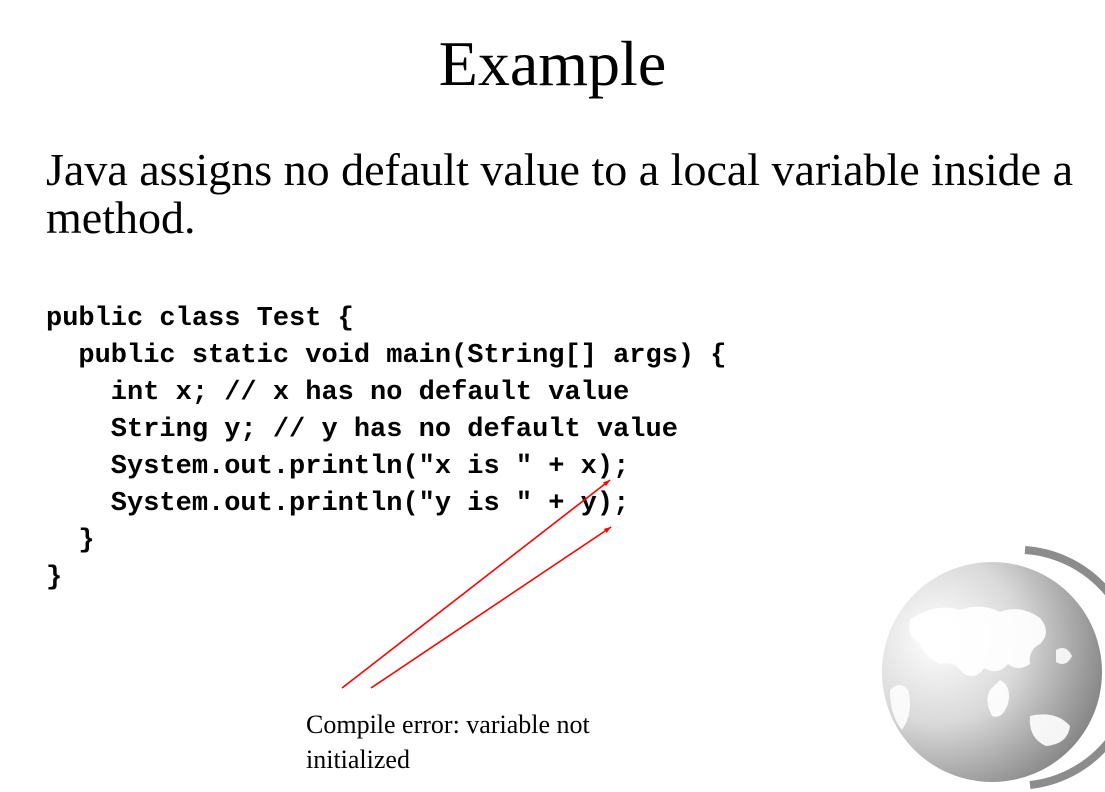 The image size is (1105, 792). What do you see at coordinates (362, 430) in the screenshot?
I see `code-line: String y; // y has no default value` at bounding box center [362, 430].